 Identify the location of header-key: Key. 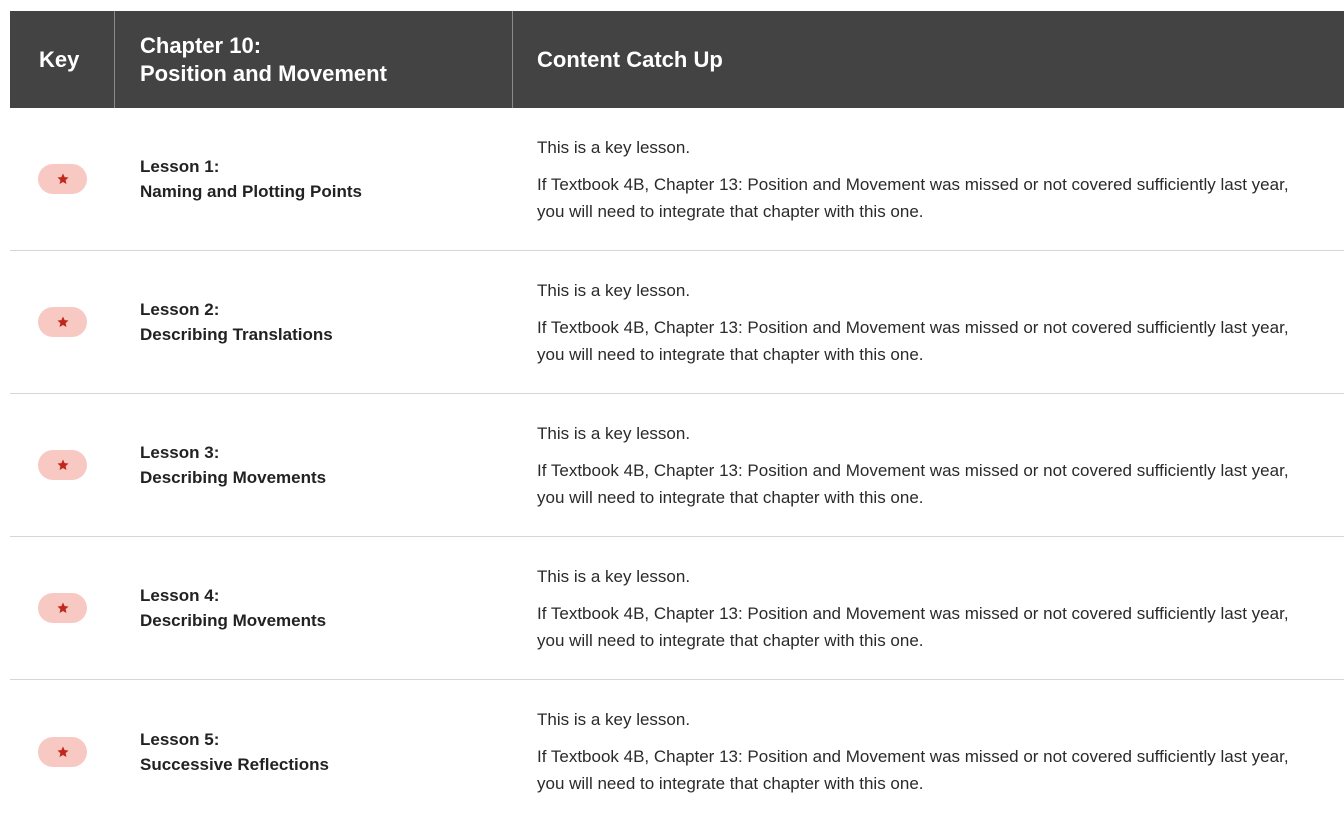
(62, 59).